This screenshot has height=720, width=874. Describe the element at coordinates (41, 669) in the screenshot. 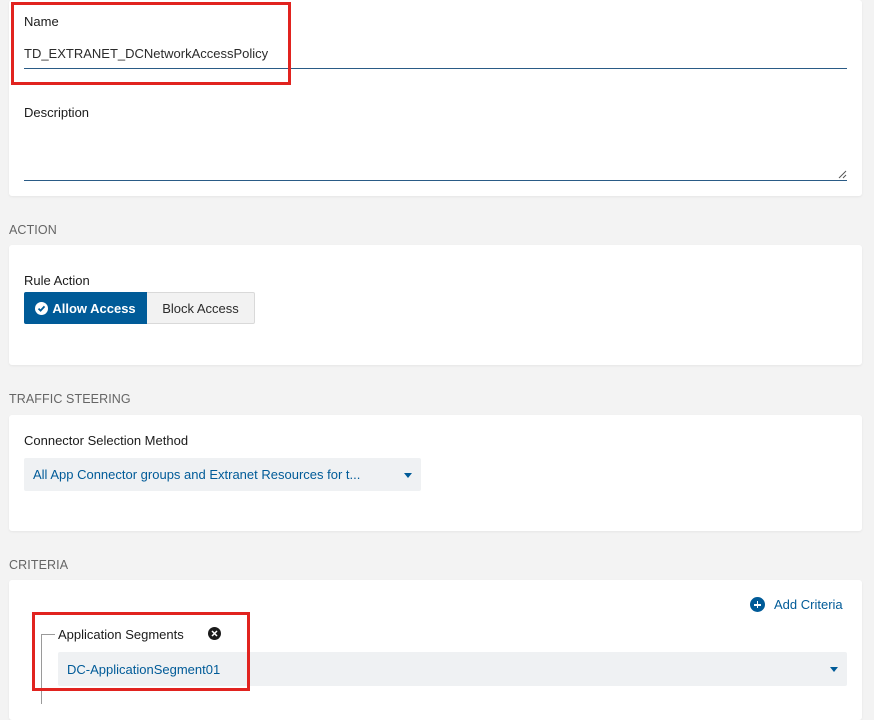

I see `criteria-tree-line` at that location.